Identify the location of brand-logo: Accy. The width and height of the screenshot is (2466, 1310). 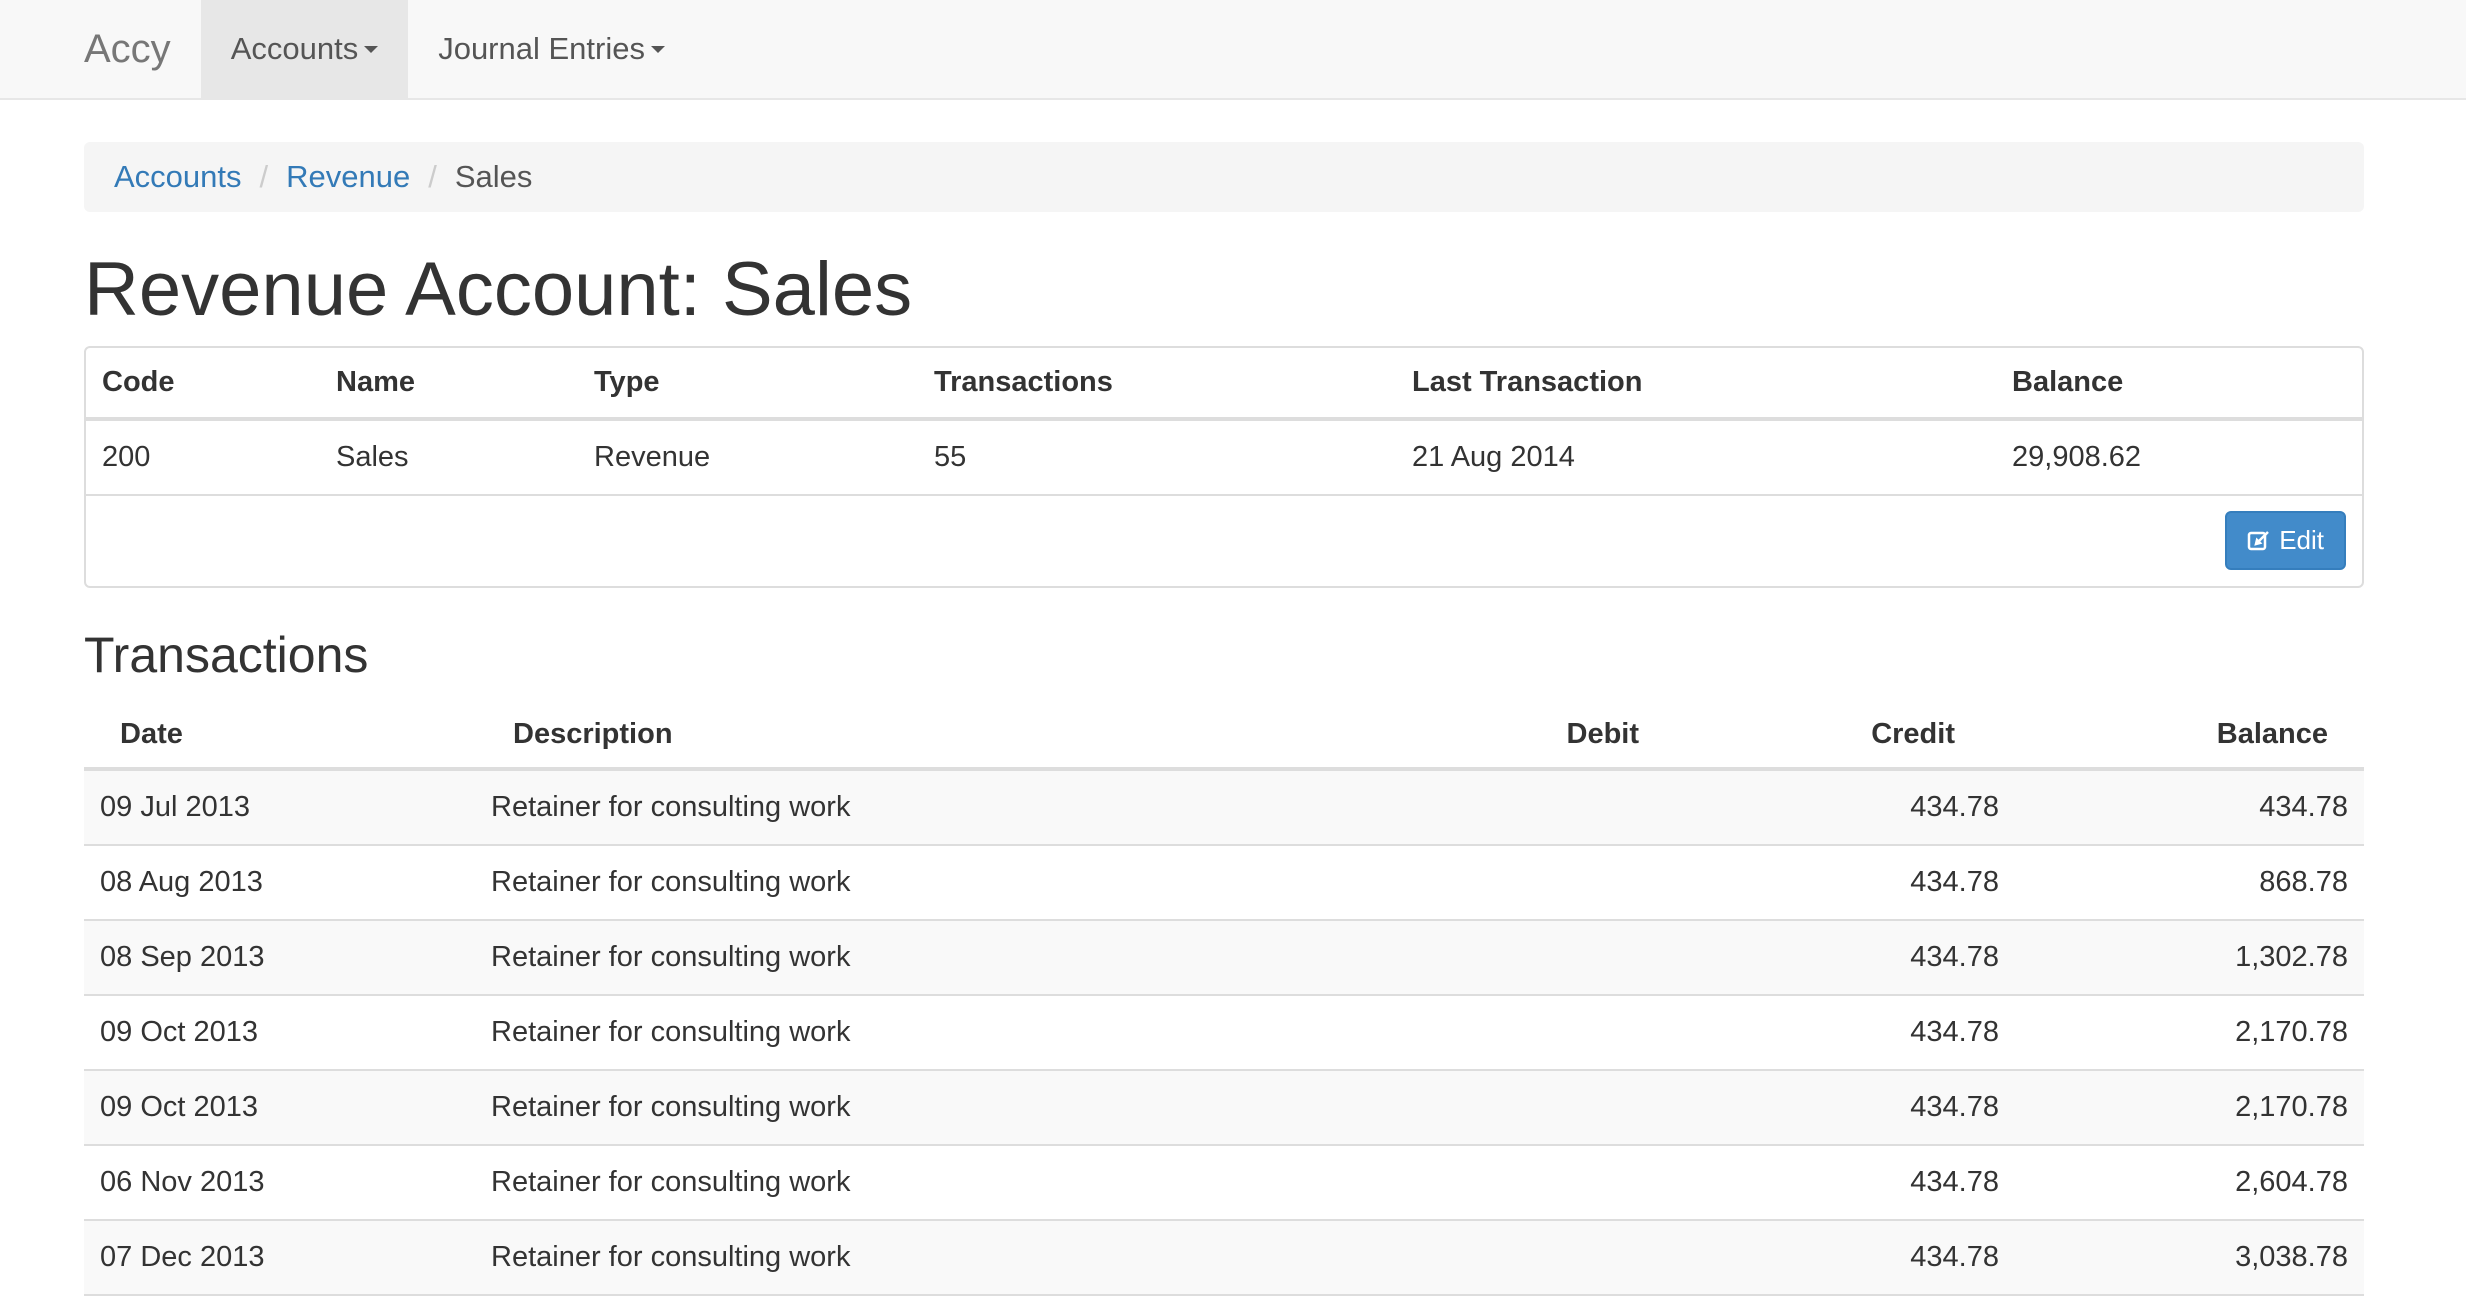
(127, 49).